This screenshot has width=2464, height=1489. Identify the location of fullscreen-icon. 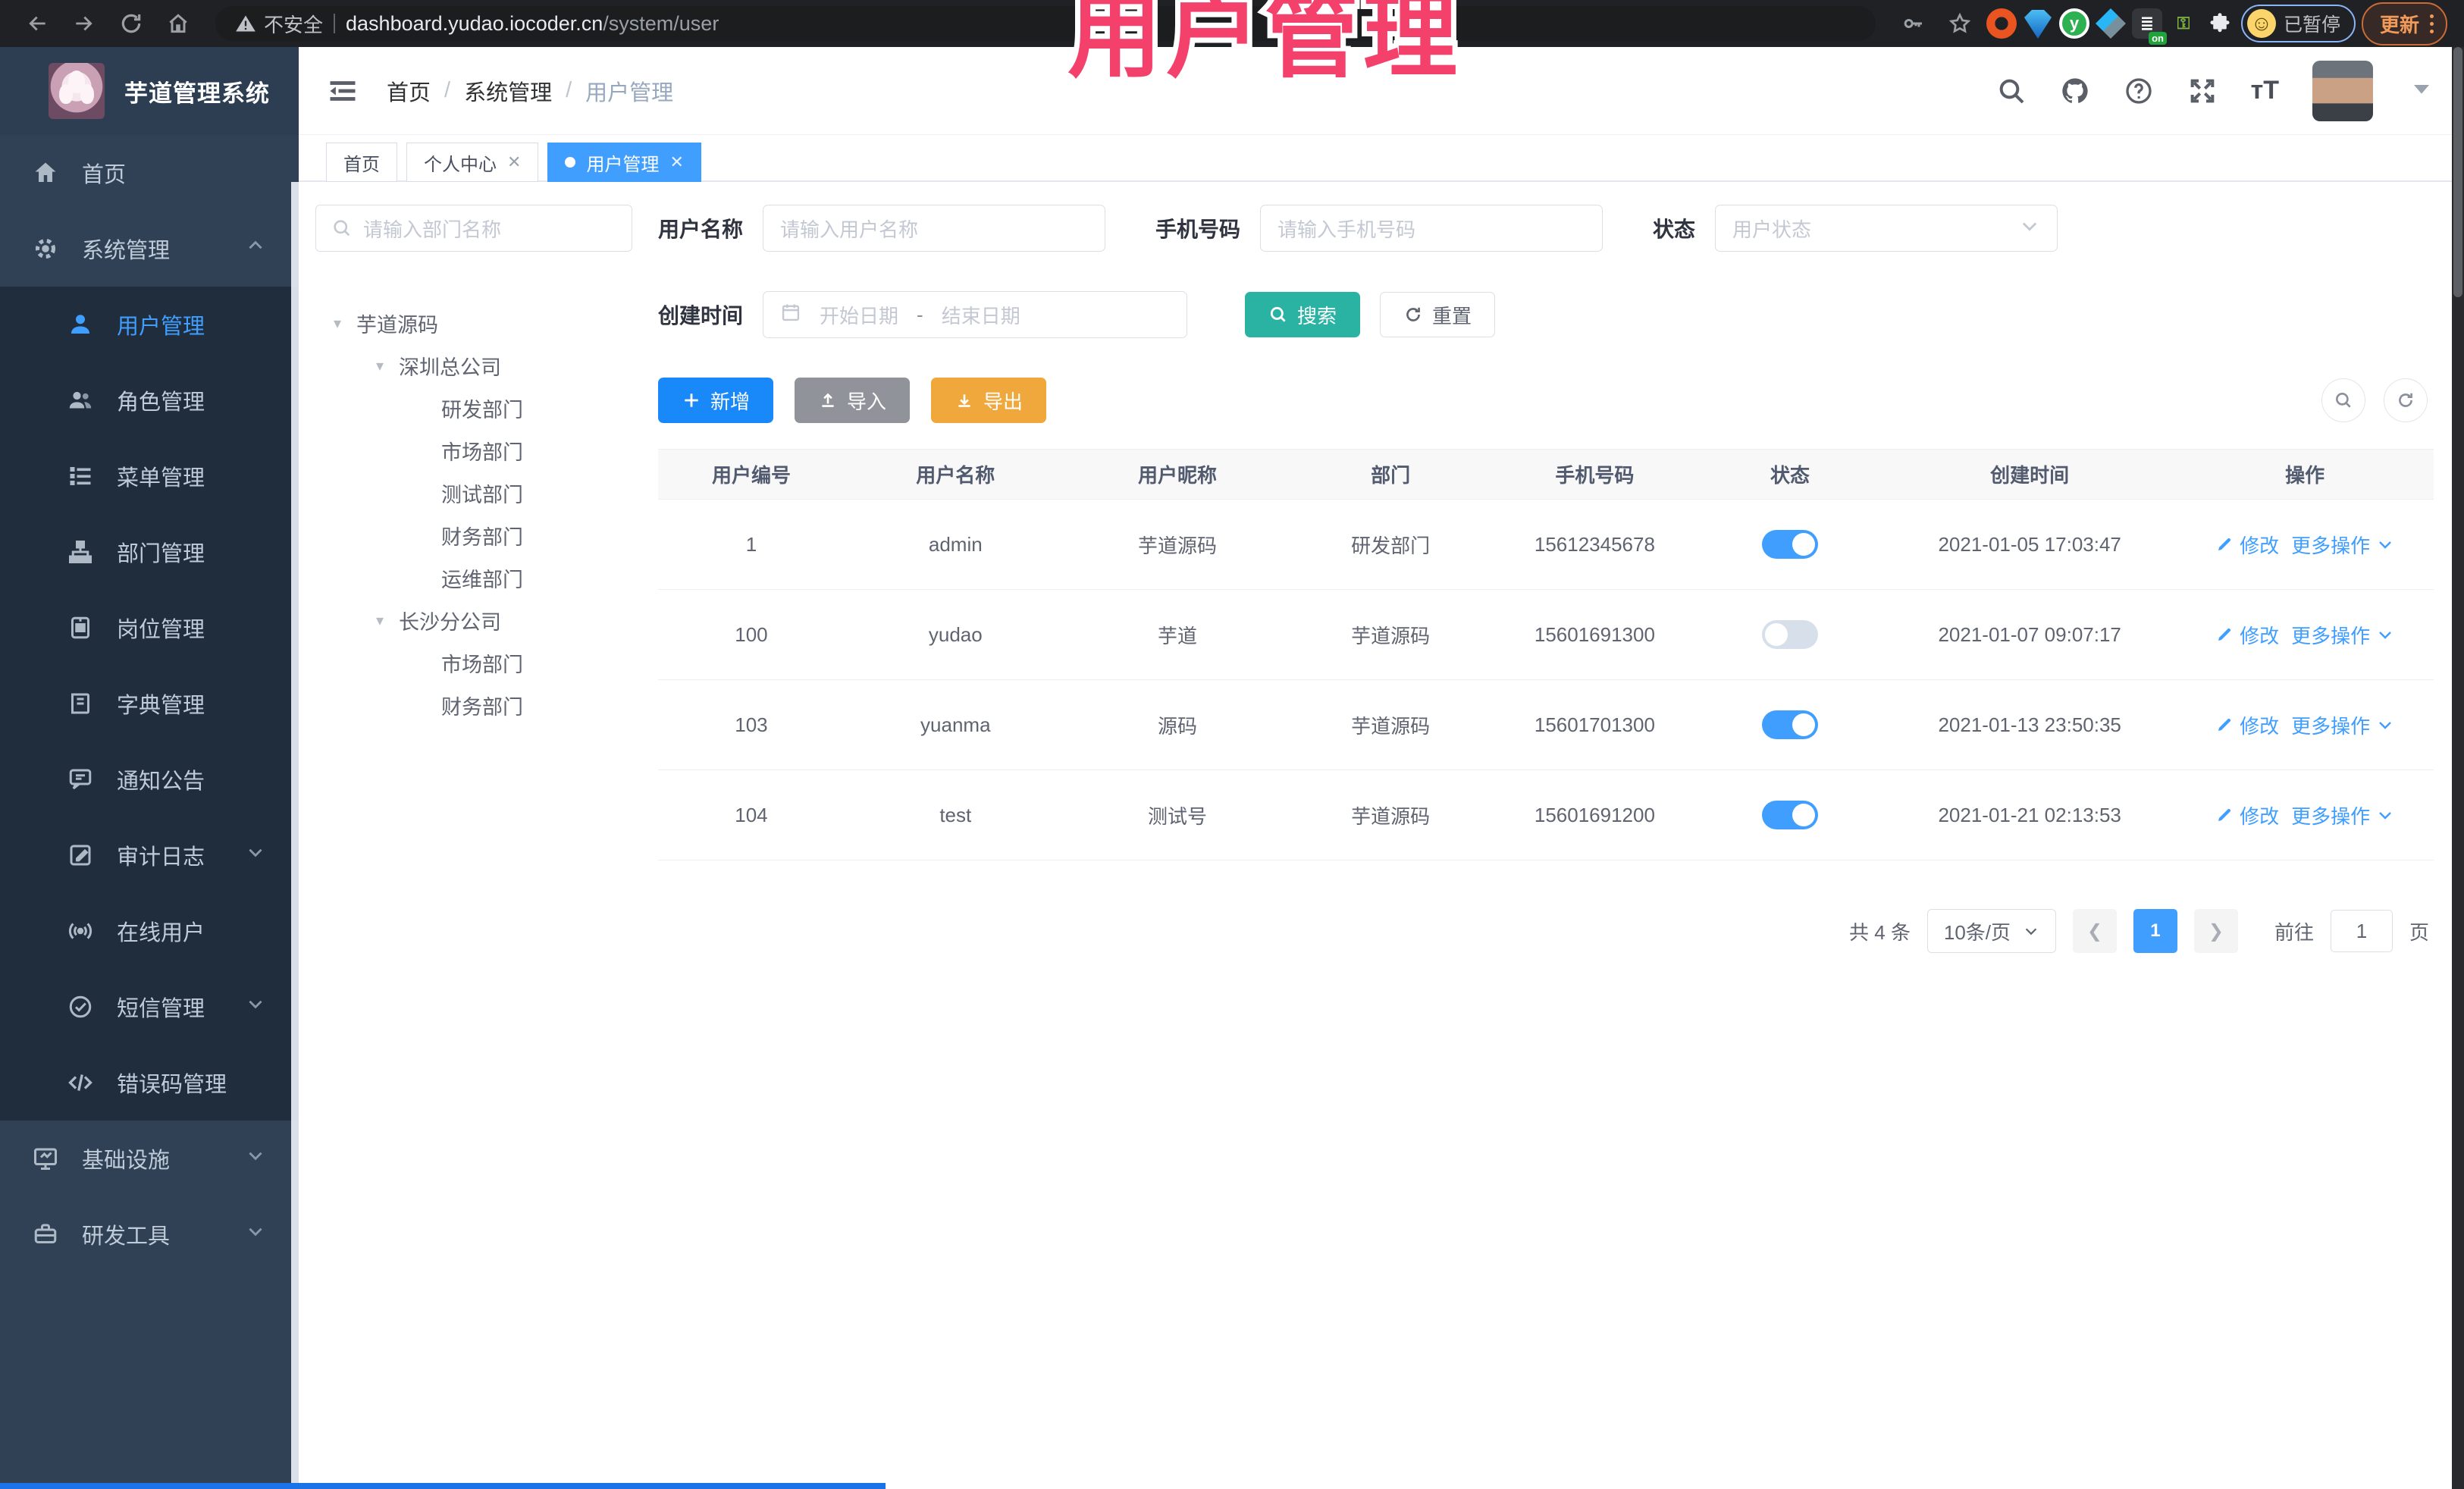
(2203, 91).